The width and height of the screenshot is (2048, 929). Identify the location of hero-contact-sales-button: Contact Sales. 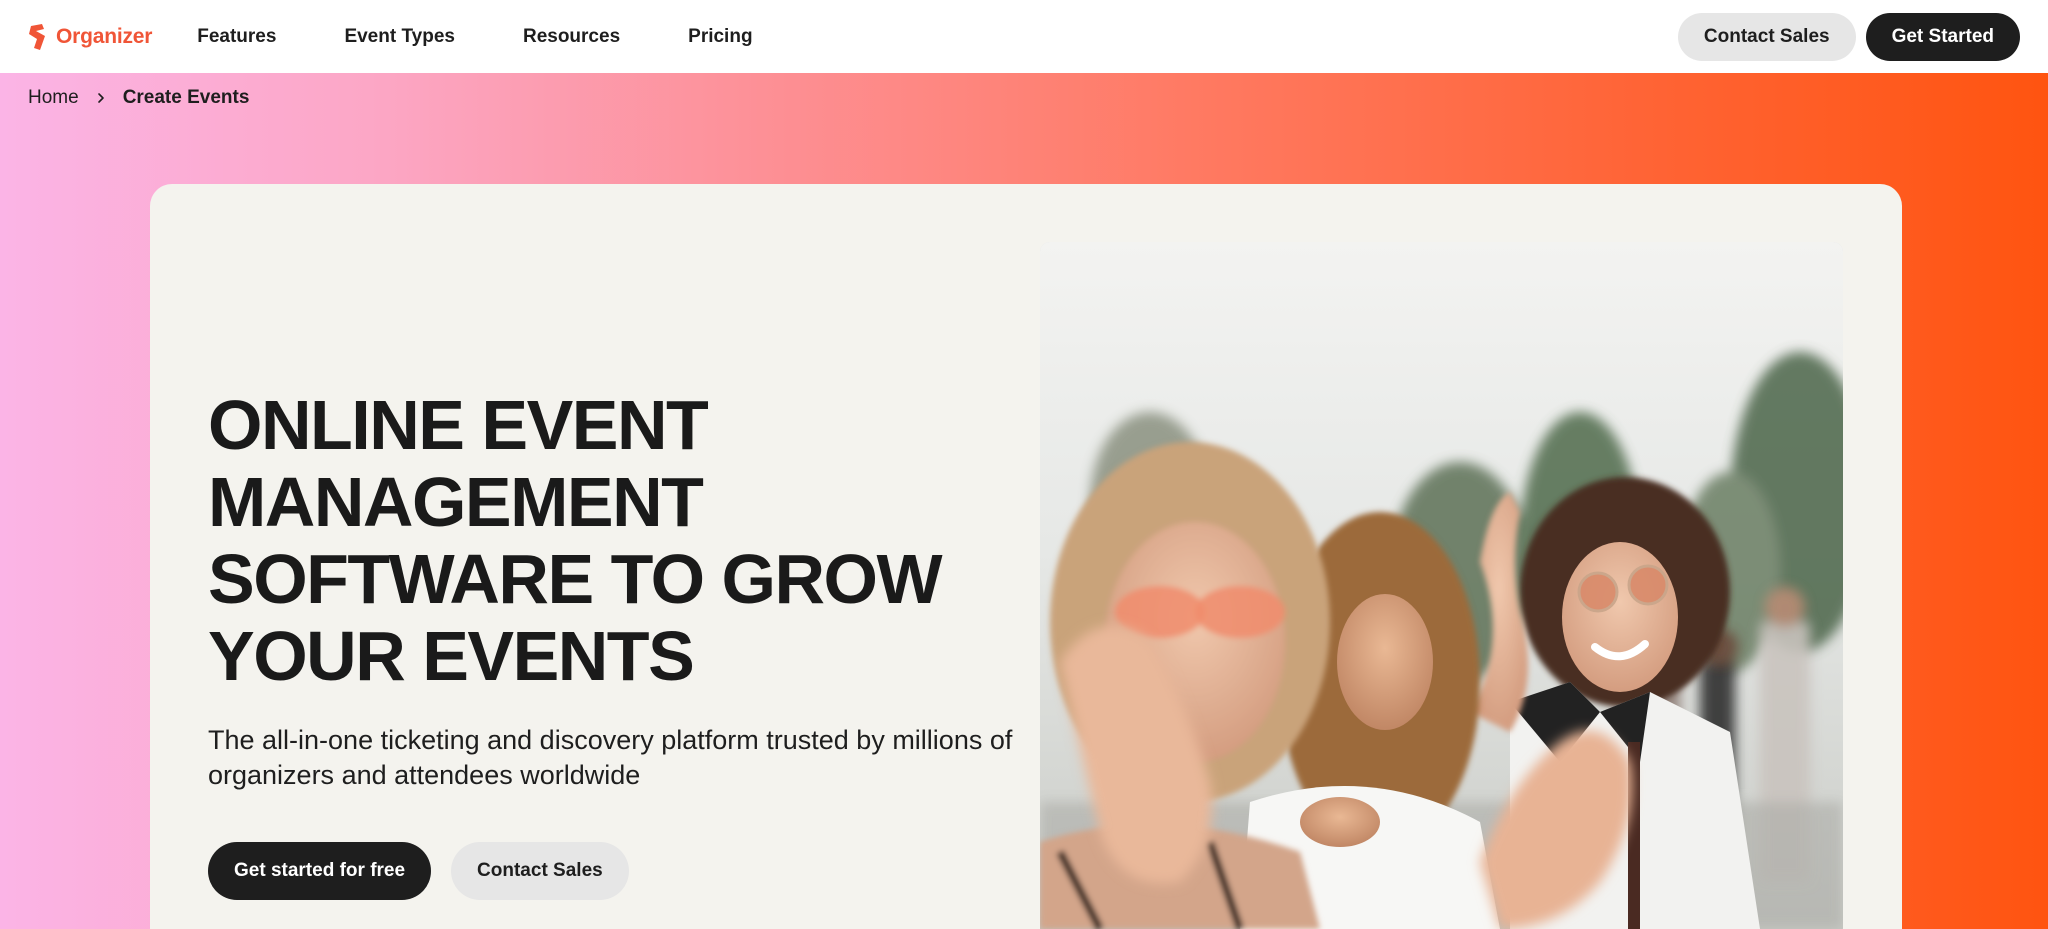
(540, 871).